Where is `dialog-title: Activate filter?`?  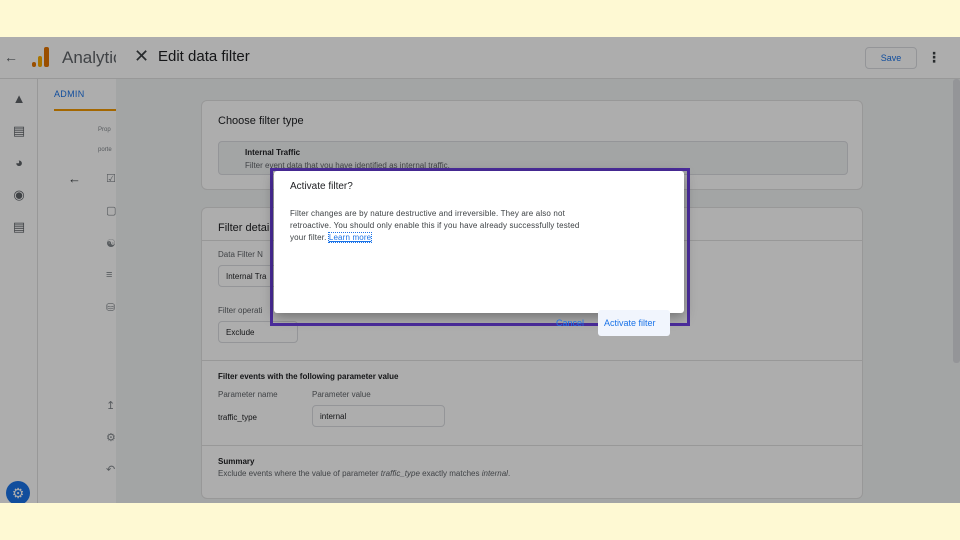 dialog-title: Activate filter? is located at coordinates (321, 186).